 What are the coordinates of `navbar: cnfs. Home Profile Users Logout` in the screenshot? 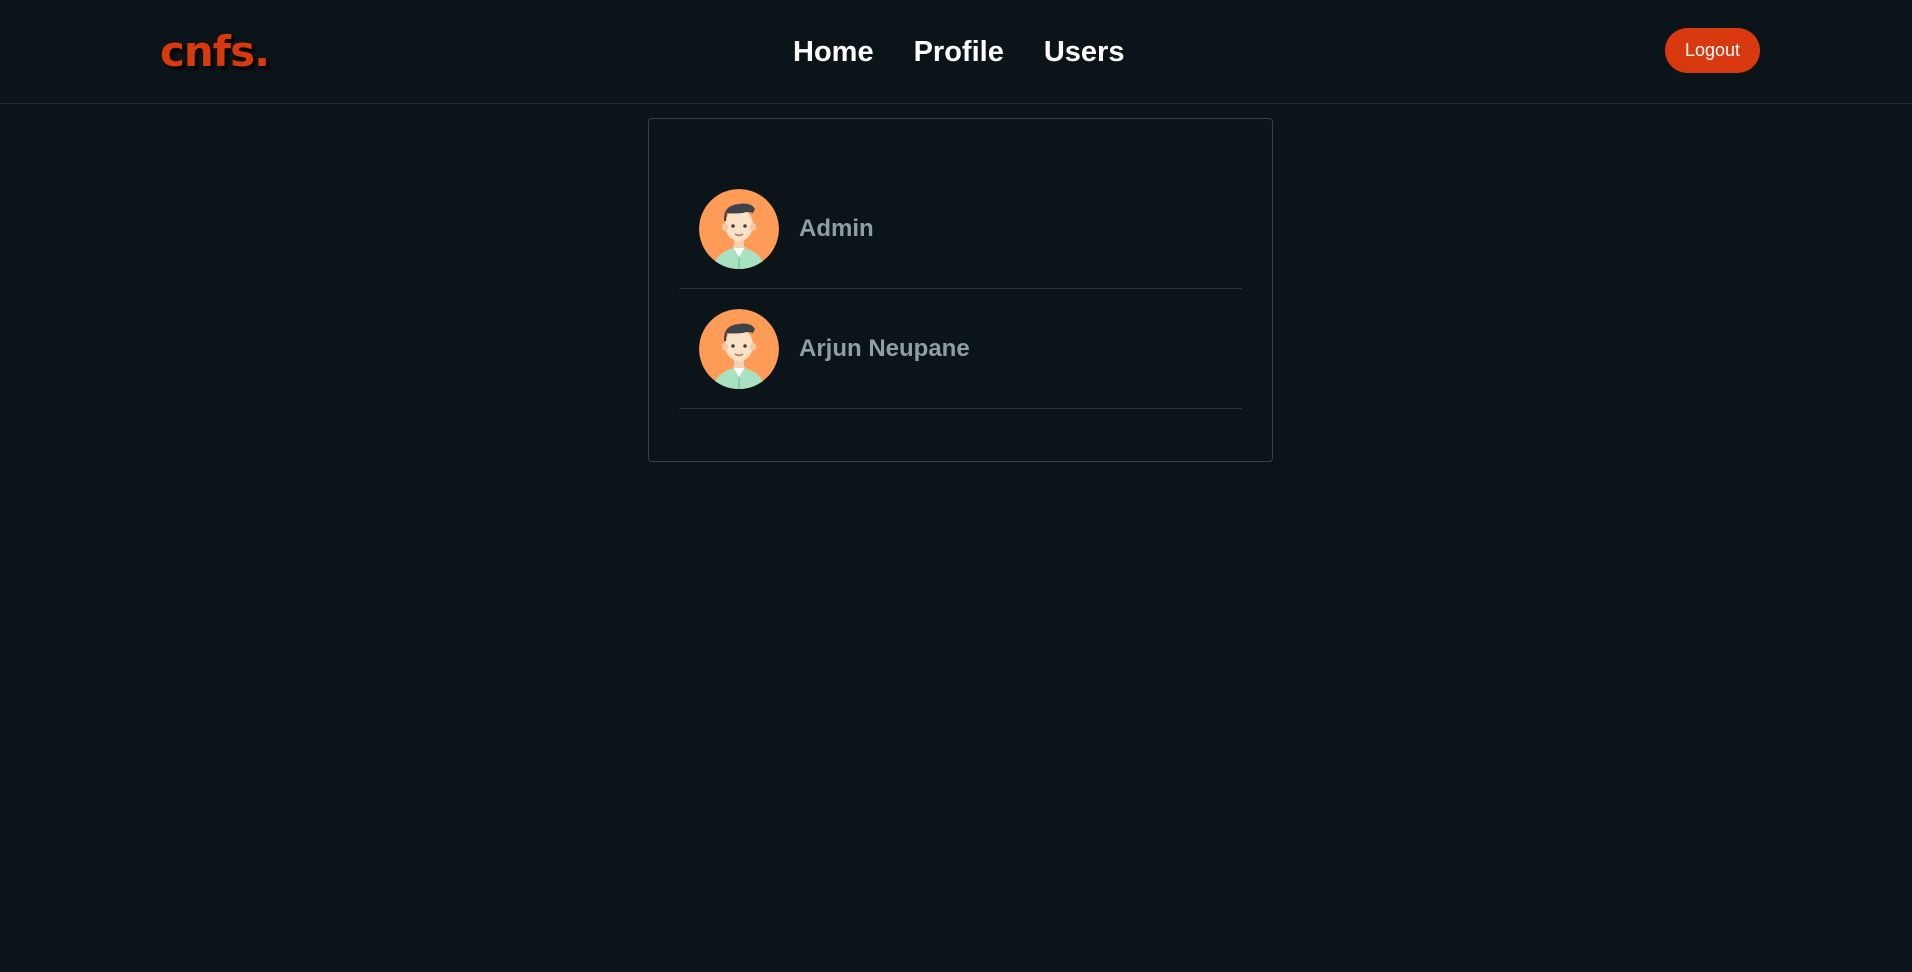 It's located at (956, 52).